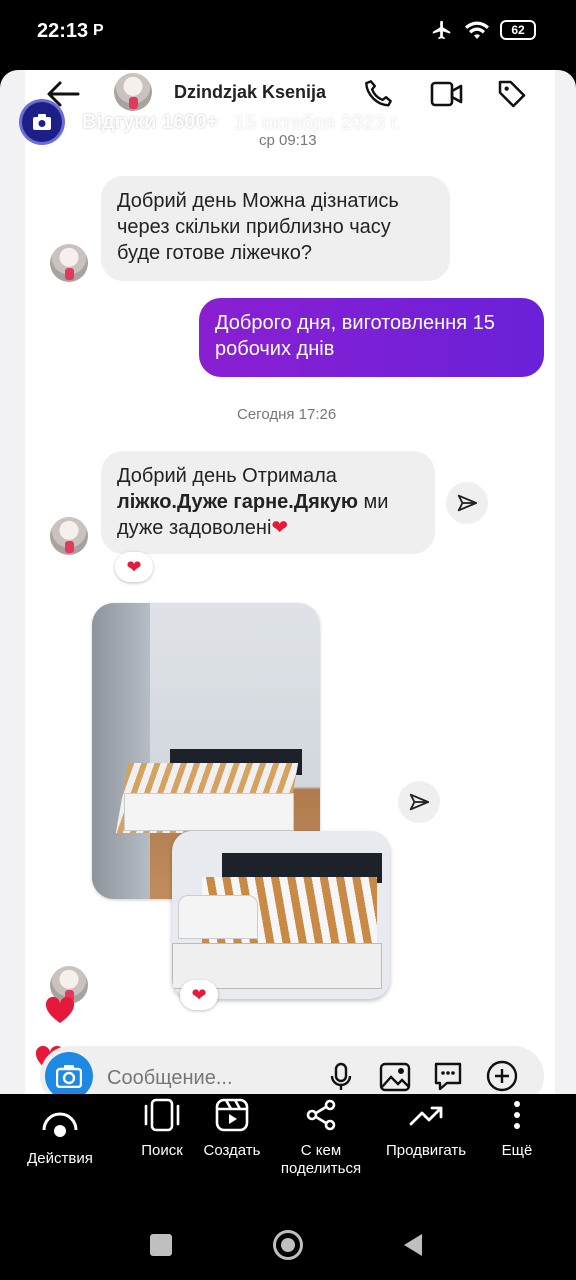 This screenshot has width=576, height=1280. Describe the element at coordinates (162, 1150) in the screenshot. I see `search-label: Поиск` at that location.